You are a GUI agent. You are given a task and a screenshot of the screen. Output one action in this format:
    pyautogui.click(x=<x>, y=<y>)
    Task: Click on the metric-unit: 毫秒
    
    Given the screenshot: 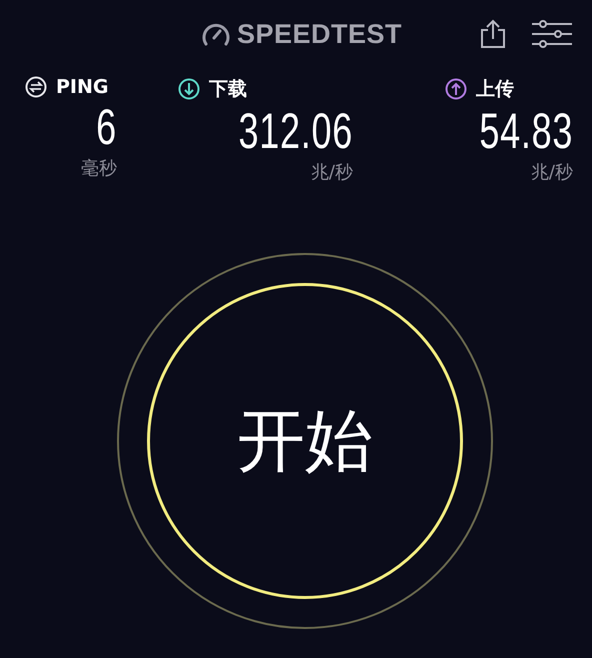 What is the action you would take?
    pyautogui.click(x=99, y=168)
    